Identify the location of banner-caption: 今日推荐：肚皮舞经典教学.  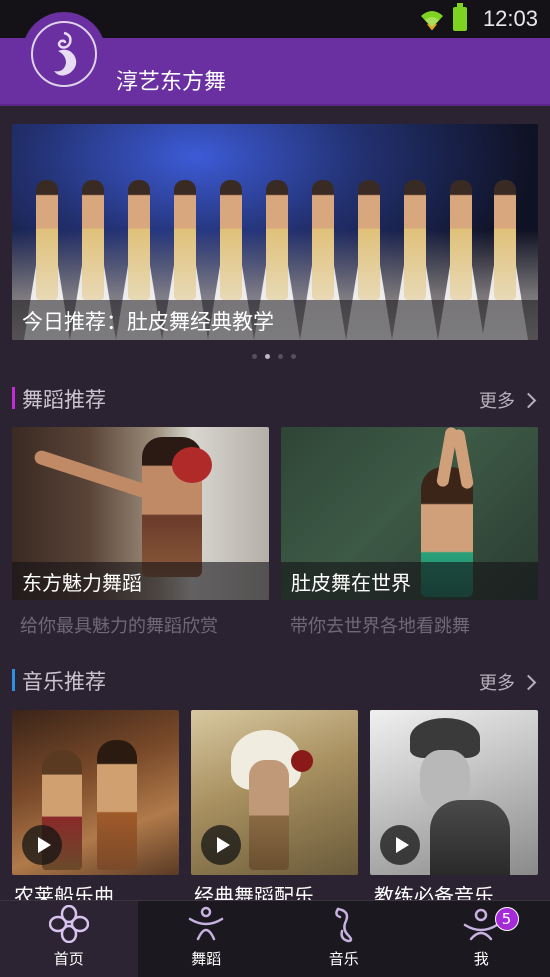
(148, 322).